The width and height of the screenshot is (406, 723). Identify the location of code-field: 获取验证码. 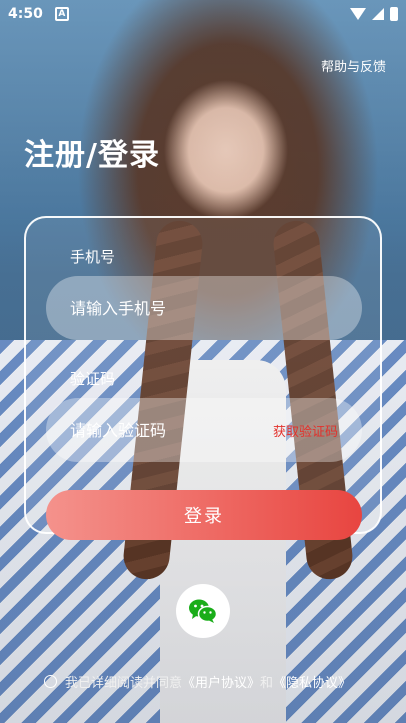
(204, 430).